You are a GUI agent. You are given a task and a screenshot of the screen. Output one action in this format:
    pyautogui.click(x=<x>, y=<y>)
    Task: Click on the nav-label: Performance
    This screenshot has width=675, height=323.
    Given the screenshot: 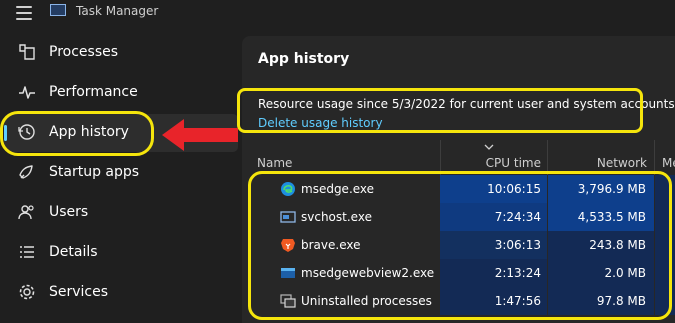 What is the action you would take?
    pyautogui.click(x=93, y=92)
    